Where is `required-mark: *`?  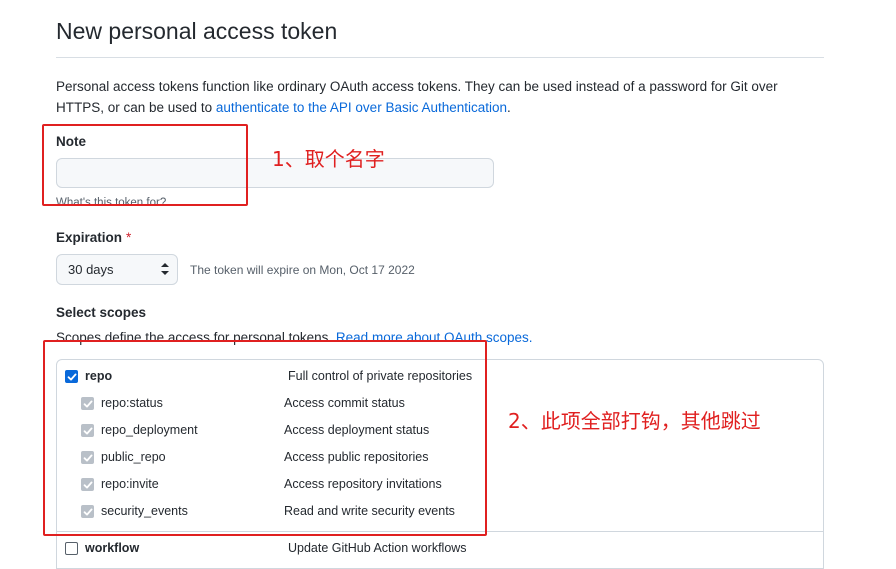
required-mark: * is located at coordinates (129, 237).